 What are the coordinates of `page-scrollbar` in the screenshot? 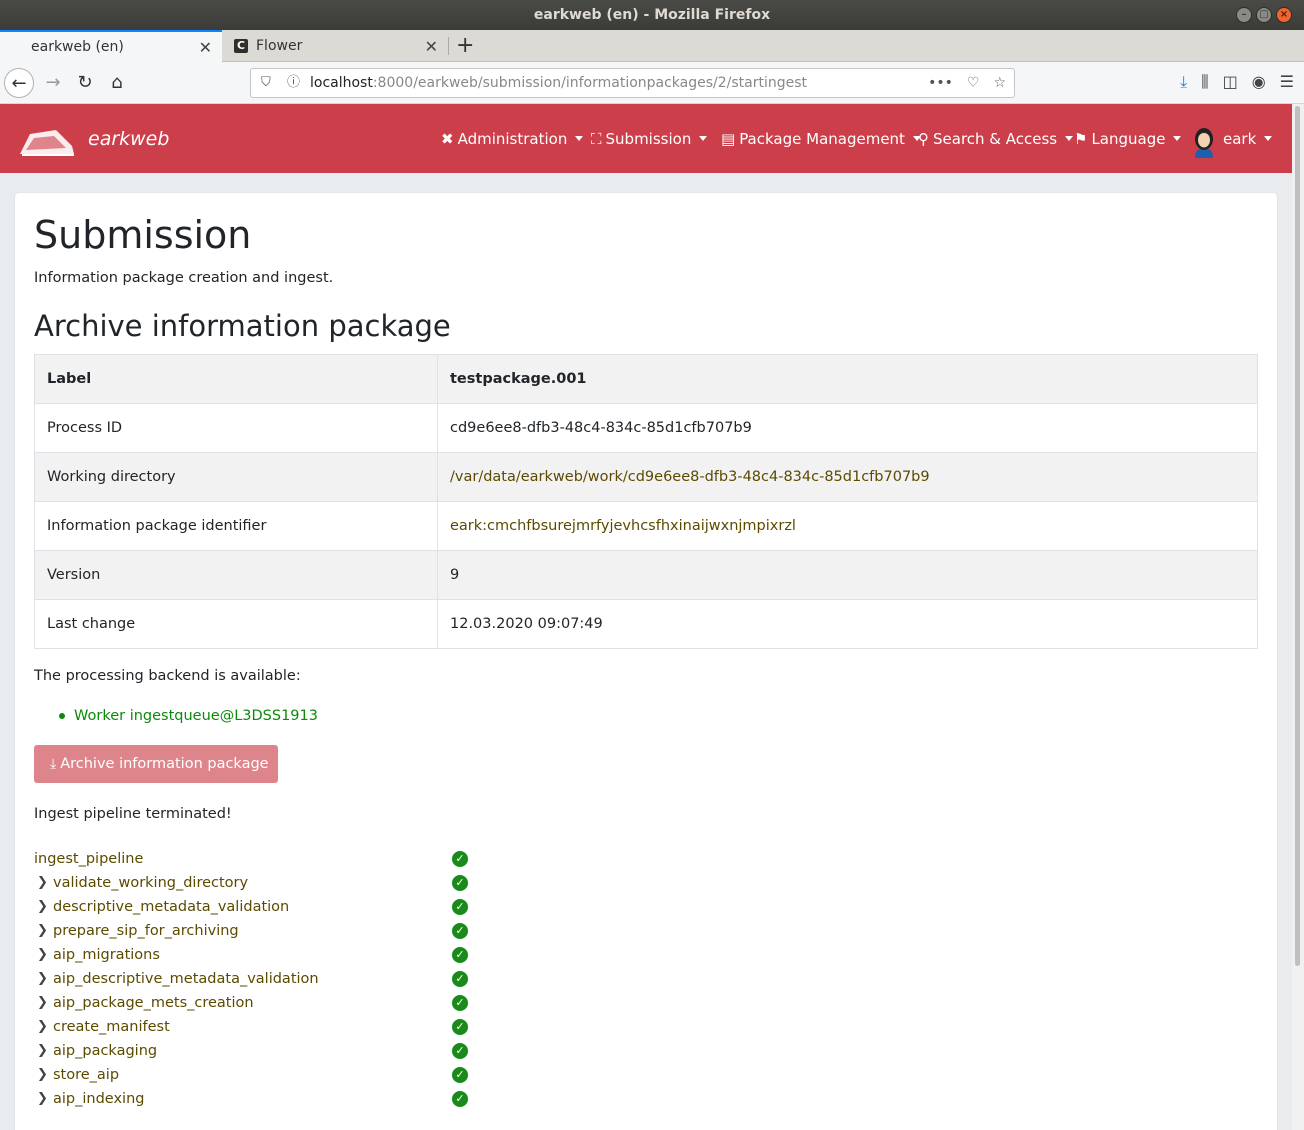 It's located at (1298, 617).